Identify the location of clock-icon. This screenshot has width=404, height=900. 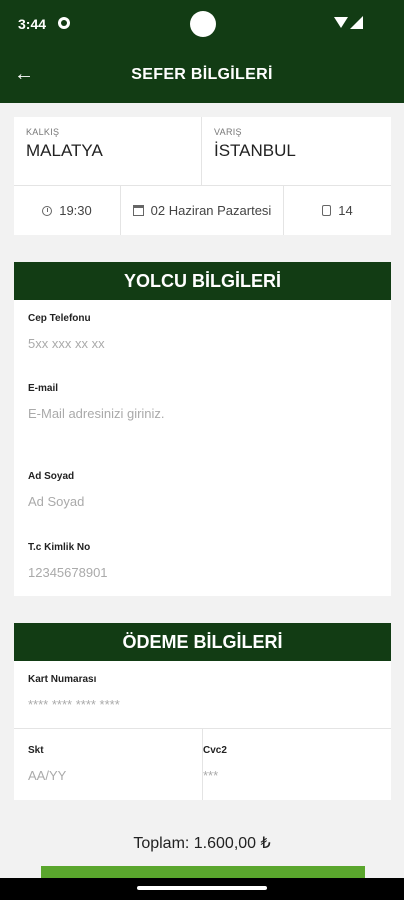
(47, 210).